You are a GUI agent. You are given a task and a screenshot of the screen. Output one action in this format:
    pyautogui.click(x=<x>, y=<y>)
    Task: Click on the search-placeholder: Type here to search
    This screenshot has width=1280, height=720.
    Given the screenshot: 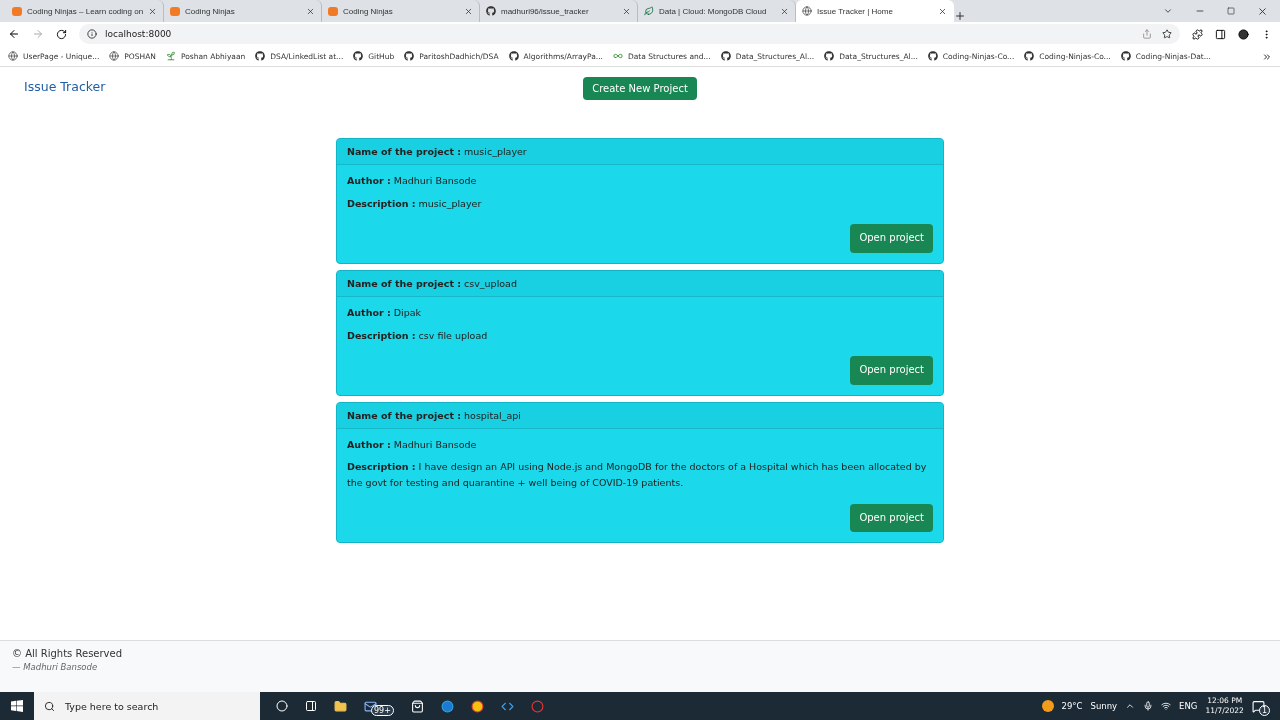 What is the action you would take?
    pyautogui.click(x=112, y=706)
    